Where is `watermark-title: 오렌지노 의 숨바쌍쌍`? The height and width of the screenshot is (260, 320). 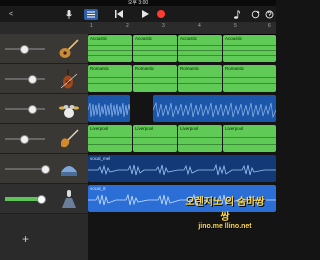 watermark-title: 오렌지노 의 숨바쌍쌍 is located at coordinates (225, 210).